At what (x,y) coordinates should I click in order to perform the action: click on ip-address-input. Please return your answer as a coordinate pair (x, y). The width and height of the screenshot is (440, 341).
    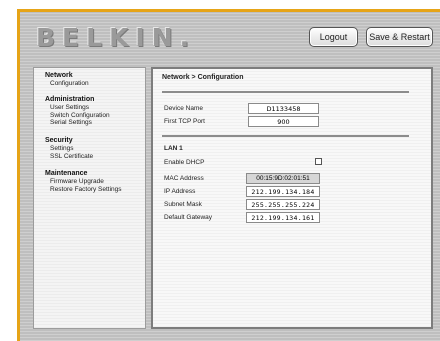
    Looking at the image, I should click on (283, 191).